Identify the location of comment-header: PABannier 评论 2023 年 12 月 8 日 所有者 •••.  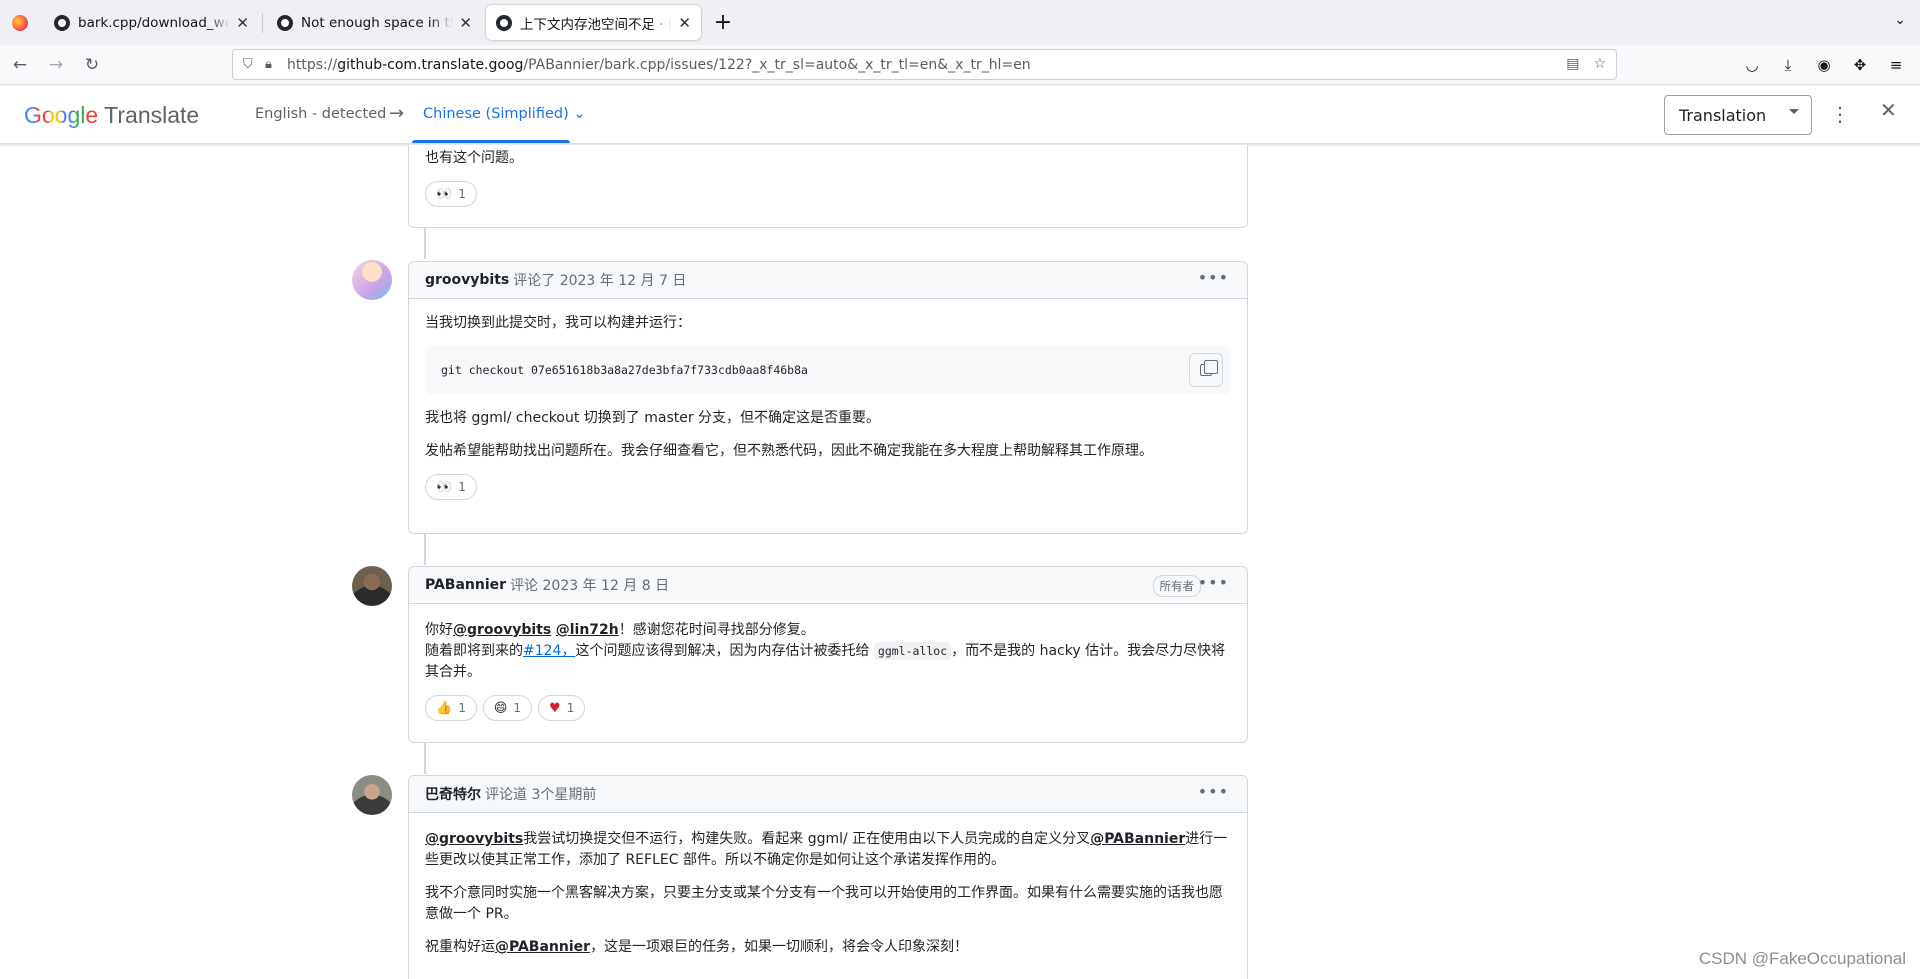
(828, 585).